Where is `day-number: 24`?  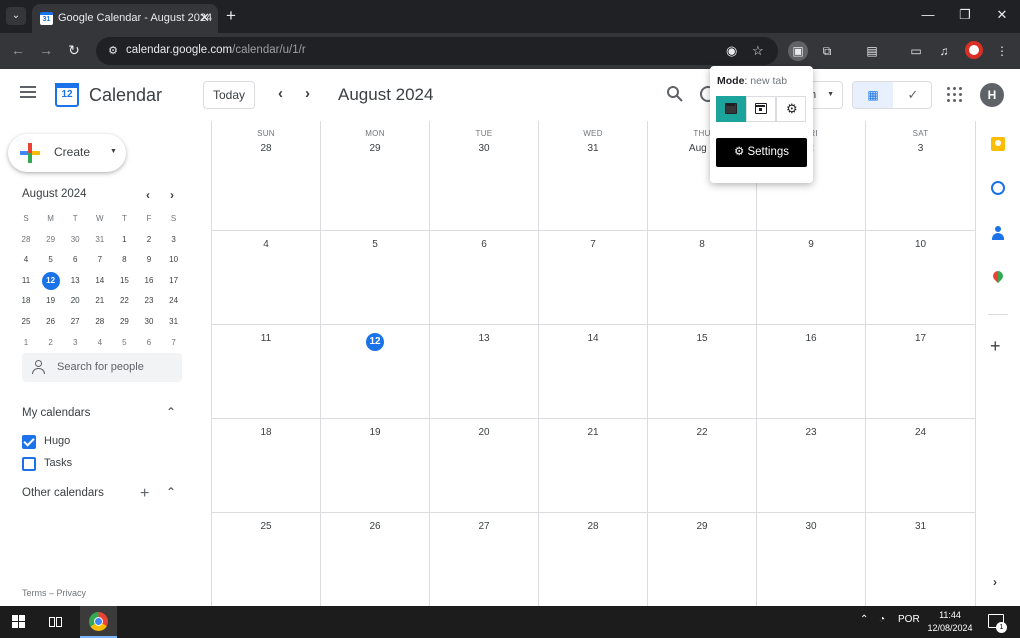
day-number: 24 is located at coordinates (920, 432).